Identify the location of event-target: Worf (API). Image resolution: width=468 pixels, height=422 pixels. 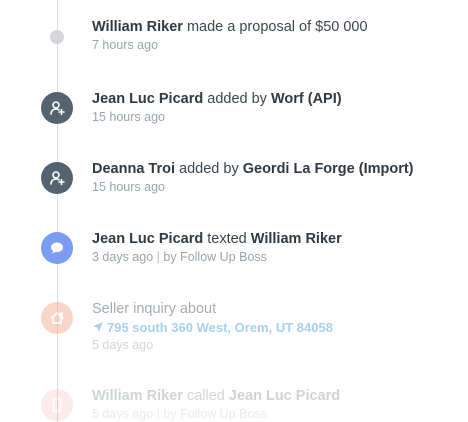
(306, 99).